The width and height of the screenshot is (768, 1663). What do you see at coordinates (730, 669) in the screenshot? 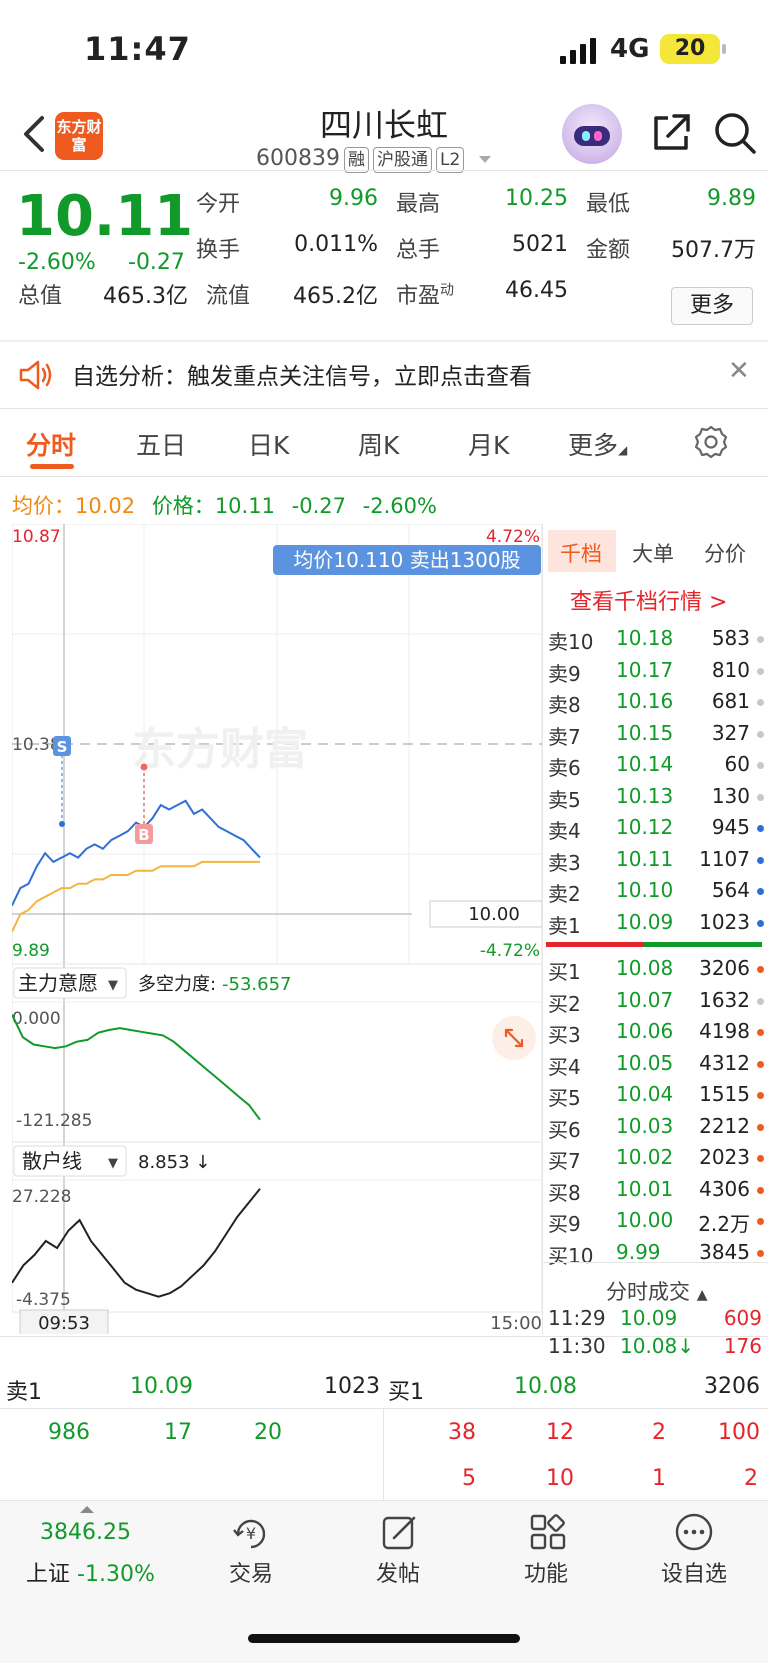
I see `level-volume: 810` at bounding box center [730, 669].